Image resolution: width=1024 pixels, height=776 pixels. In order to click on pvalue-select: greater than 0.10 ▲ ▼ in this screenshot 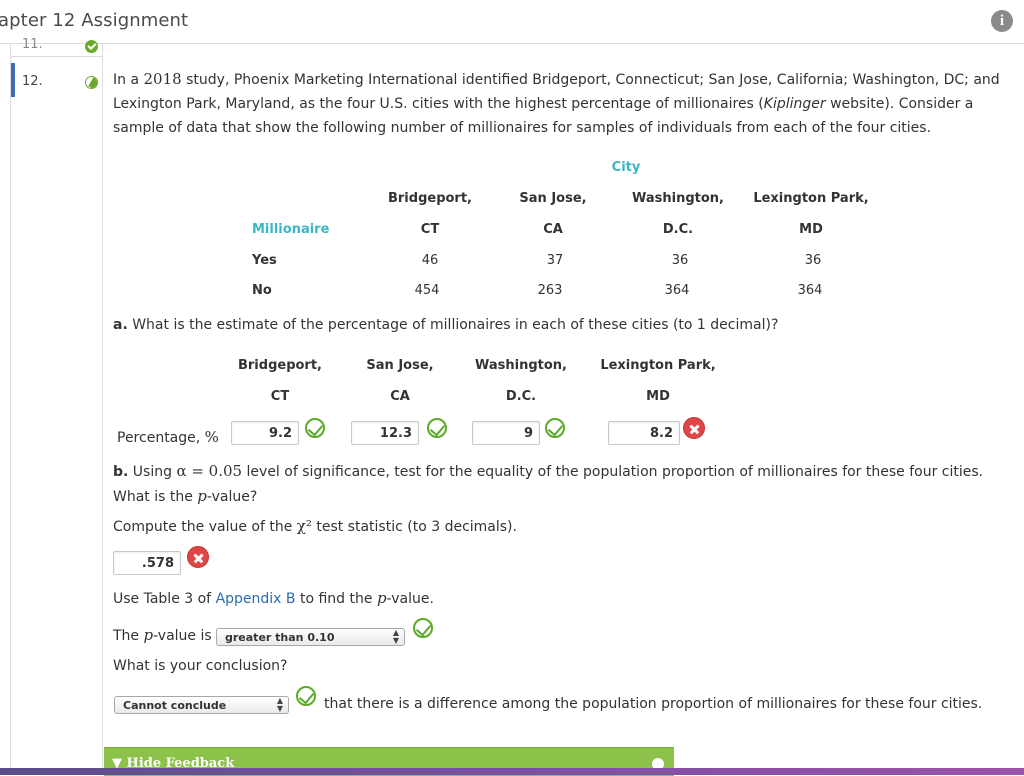, I will do `click(310, 637)`.